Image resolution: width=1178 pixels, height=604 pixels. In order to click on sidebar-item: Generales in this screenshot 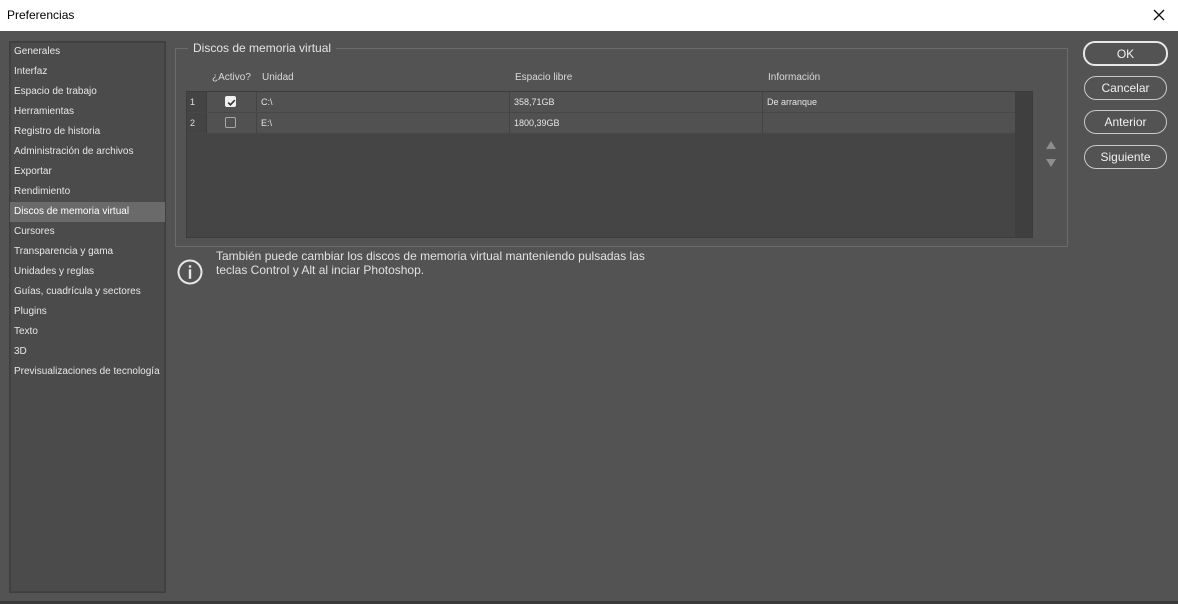, I will do `click(87, 52)`.